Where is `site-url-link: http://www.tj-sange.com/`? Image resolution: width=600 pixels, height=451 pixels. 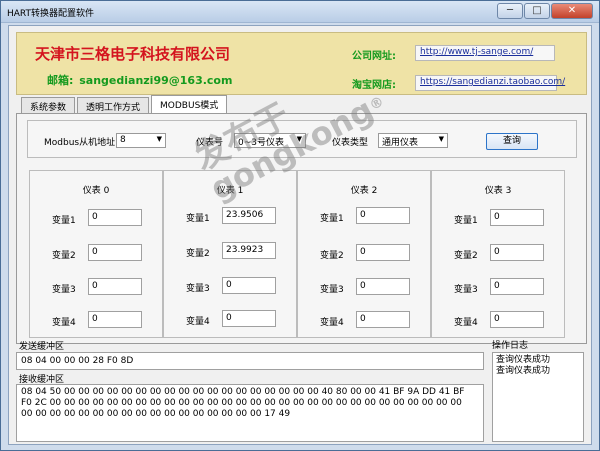 site-url-link: http://www.tj-sange.com/ is located at coordinates (485, 53).